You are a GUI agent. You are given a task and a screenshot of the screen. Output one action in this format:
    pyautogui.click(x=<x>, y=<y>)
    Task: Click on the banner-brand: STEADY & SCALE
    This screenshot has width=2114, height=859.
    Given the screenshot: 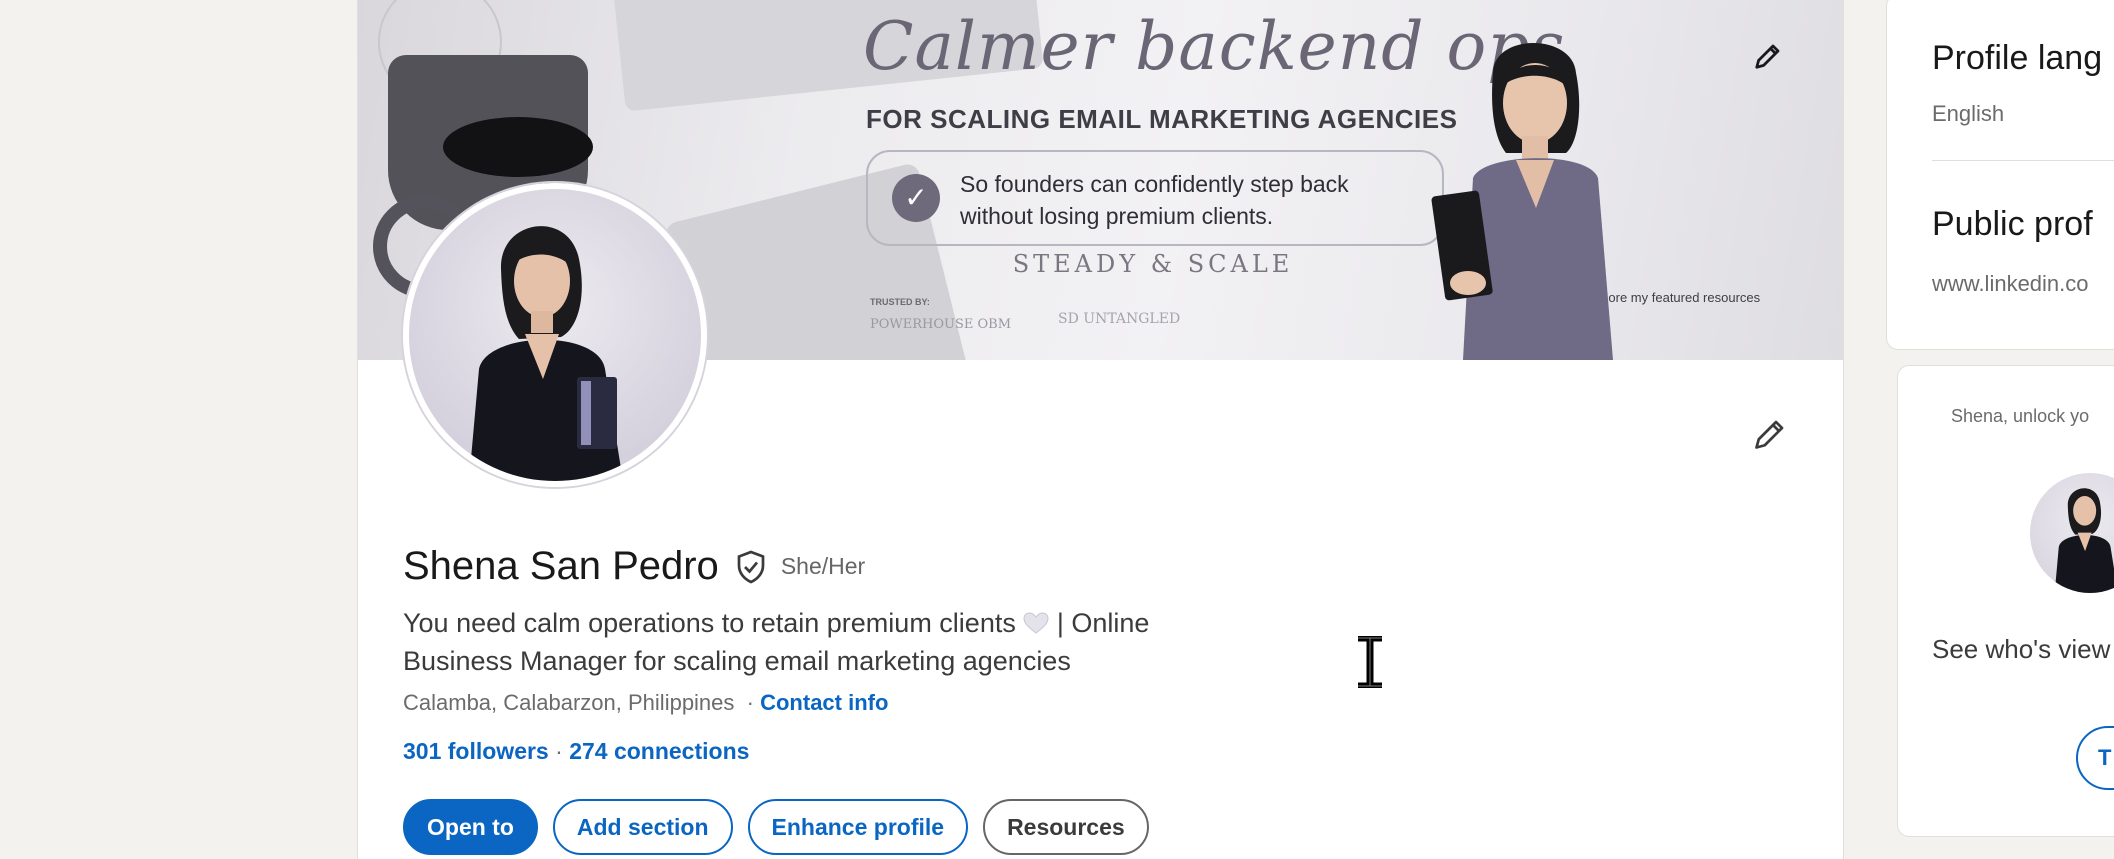 What is the action you would take?
    pyautogui.click(x=1153, y=264)
    